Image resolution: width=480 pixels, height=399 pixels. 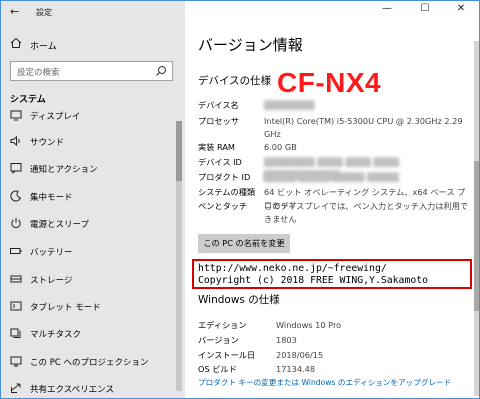 What do you see at coordinates (179, 151) in the screenshot?
I see `sidebar-scrollbar-thumb` at bounding box center [179, 151].